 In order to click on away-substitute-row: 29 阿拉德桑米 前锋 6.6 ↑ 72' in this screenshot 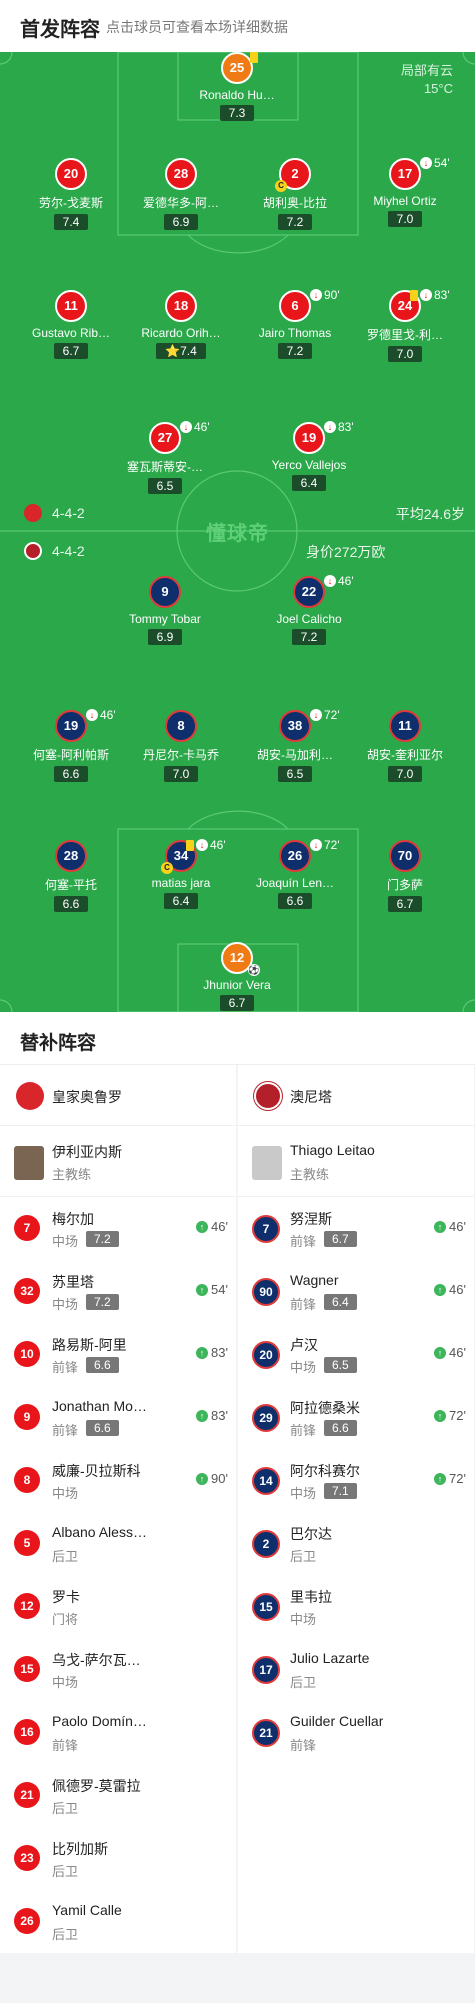, I will do `click(356, 1417)`.